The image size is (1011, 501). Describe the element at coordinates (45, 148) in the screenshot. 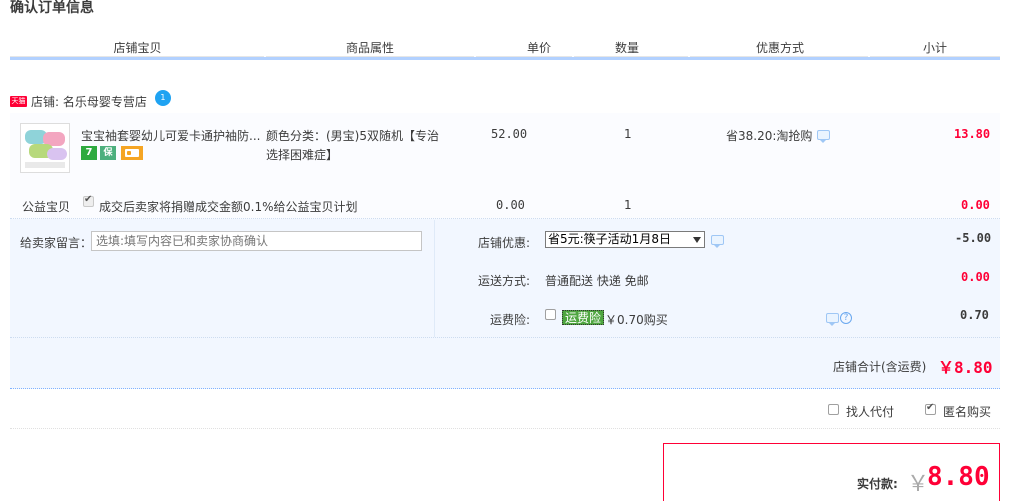

I see `product-thumbnail` at that location.